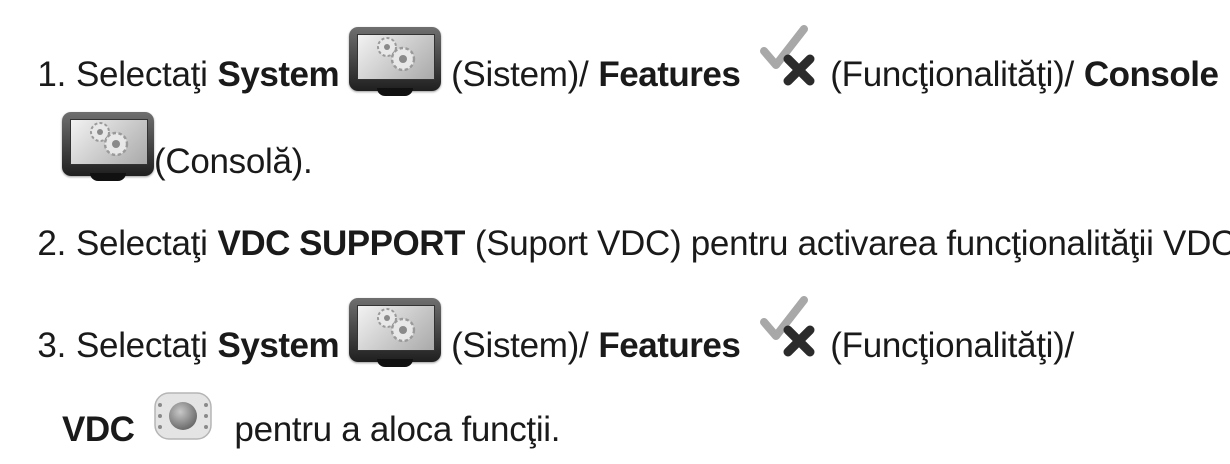  What do you see at coordinates (1151, 74) in the screenshot?
I see `console-label: Console` at bounding box center [1151, 74].